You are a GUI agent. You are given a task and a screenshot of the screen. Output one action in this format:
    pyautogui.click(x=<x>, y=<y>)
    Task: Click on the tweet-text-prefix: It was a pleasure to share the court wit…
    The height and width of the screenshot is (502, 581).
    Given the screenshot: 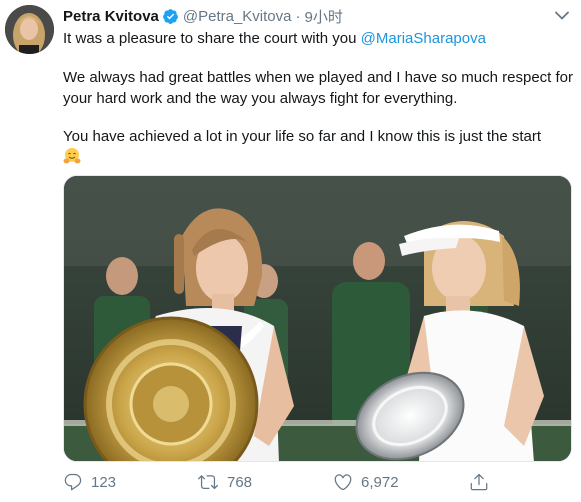 What is the action you would take?
    pyautogui.click(x=212, y=38)
    